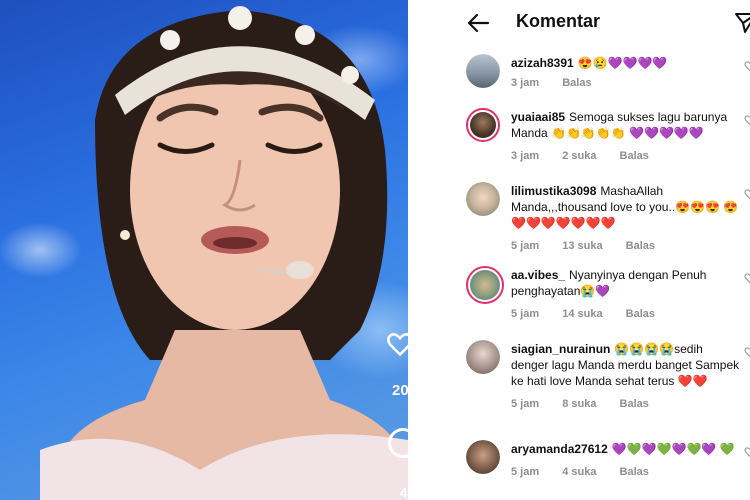 The width and height of the screenshot is (750, 500). Describe the element at coordinates (579, 472) in the screenshot. I see `comment-like-count: 4 suka` at that location.